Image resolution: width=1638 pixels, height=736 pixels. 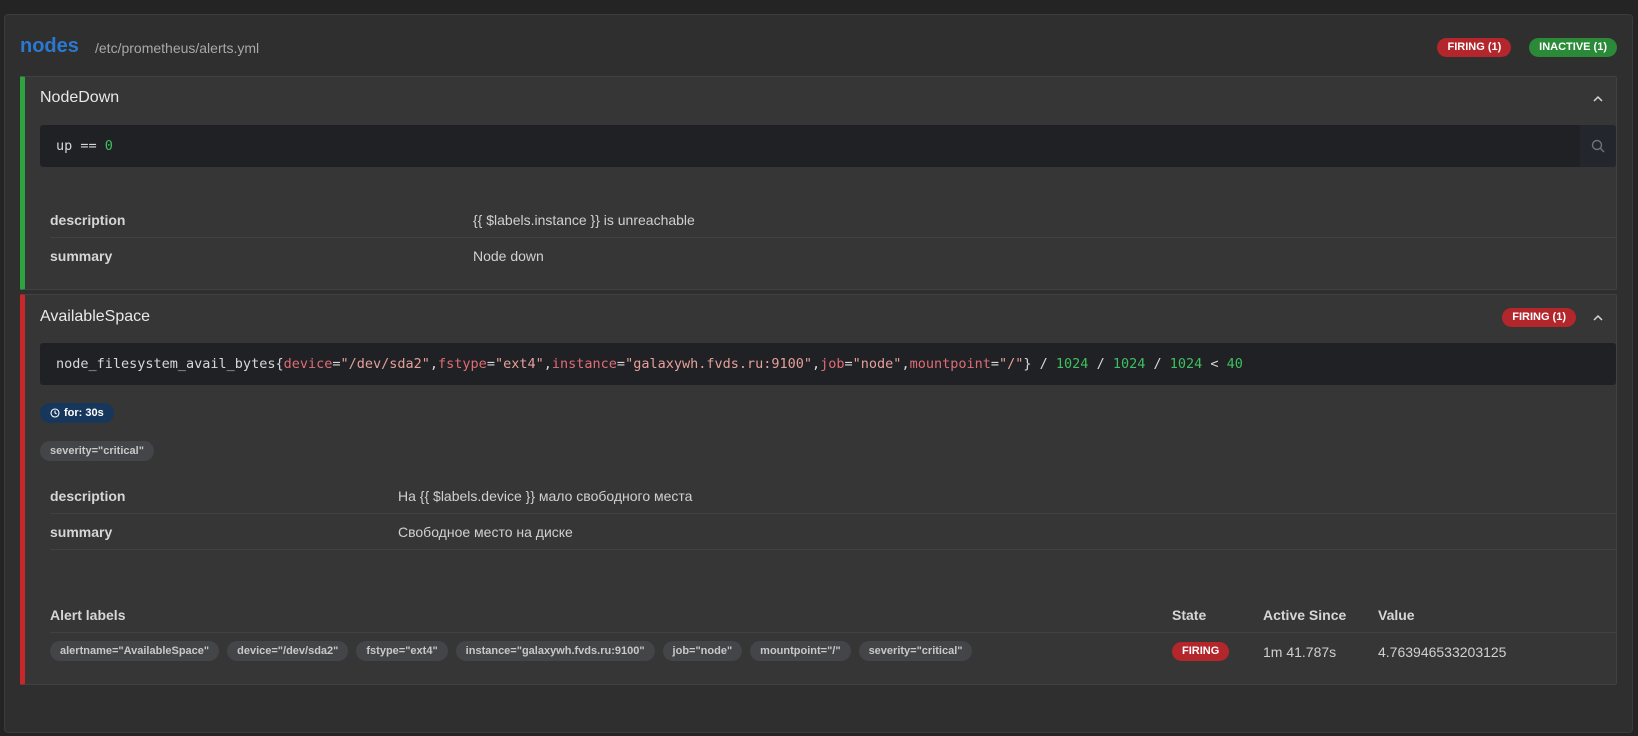 What do you see at coordinates (828, 146) in the screenshot?
I see `rule-expression: up == 0` at bounding box center [828, 146].